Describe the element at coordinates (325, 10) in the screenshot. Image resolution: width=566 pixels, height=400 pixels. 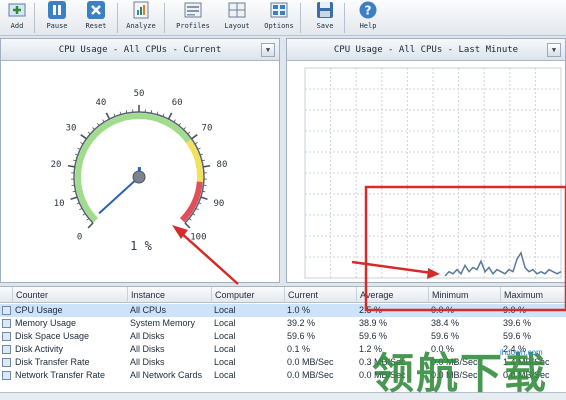
I see `save-icon` at that location.